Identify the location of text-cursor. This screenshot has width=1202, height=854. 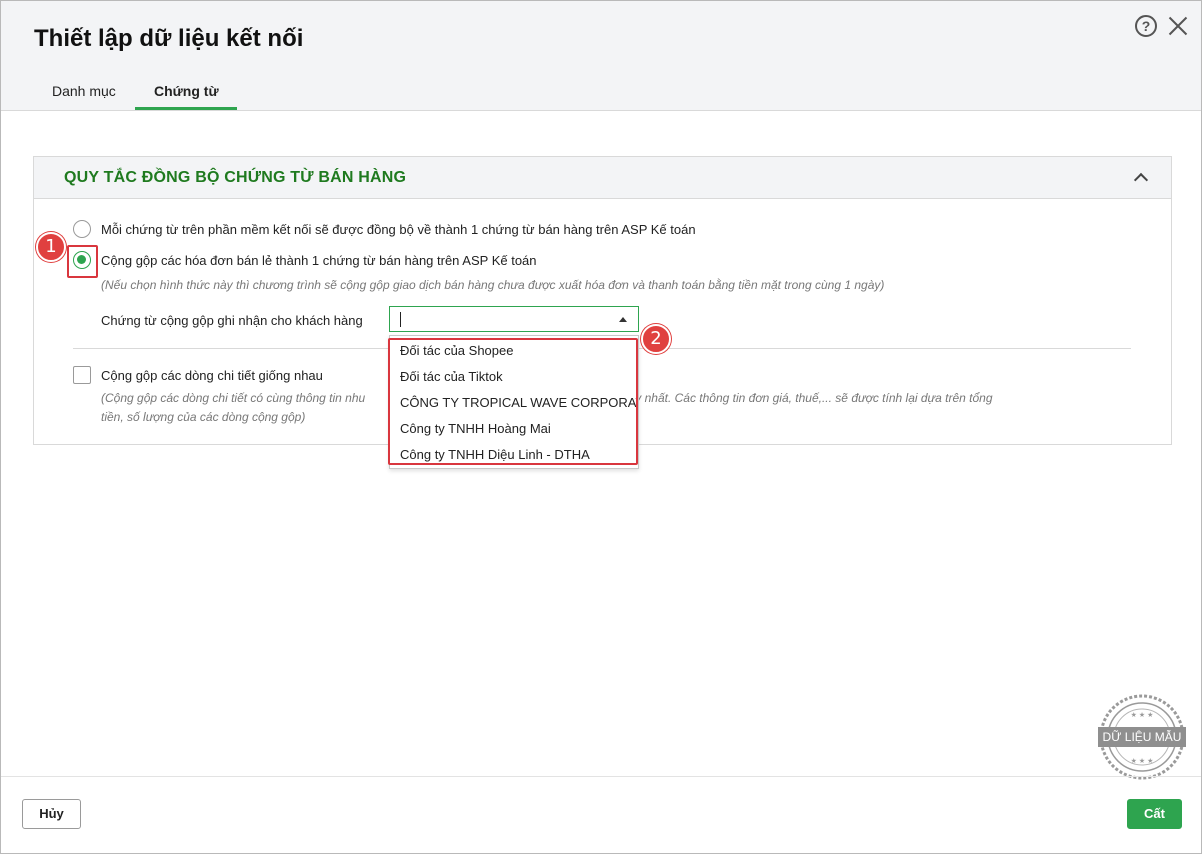
(400, 319).